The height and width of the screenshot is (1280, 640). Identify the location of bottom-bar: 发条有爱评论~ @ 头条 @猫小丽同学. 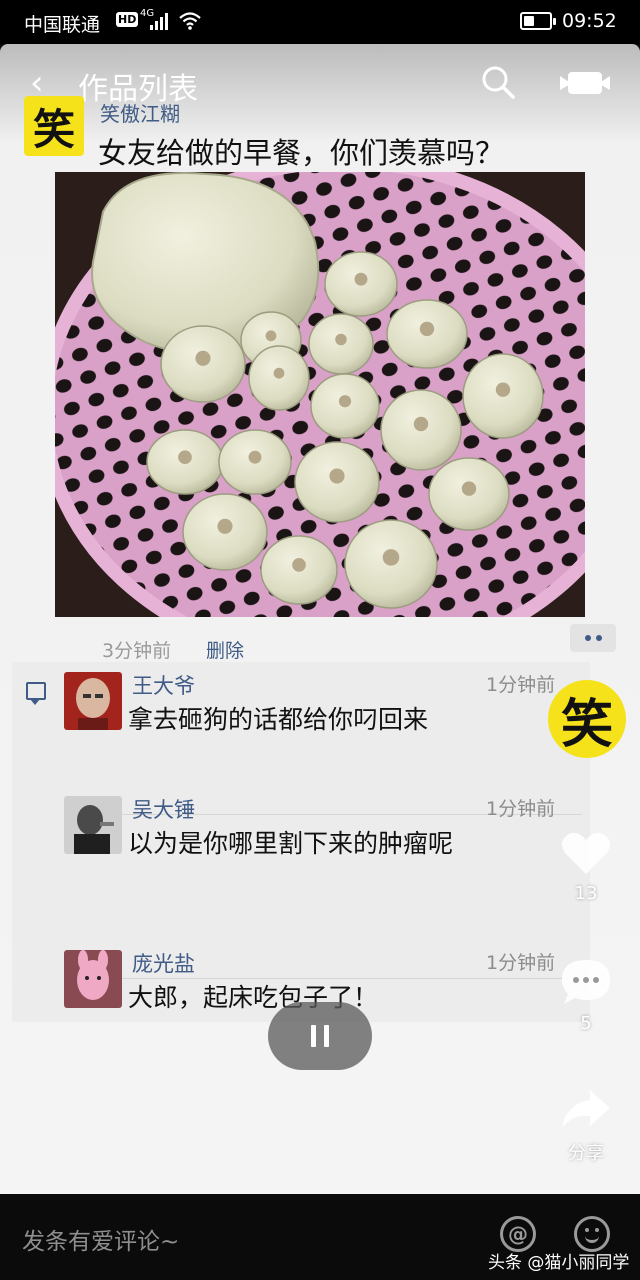
(320, 1237).